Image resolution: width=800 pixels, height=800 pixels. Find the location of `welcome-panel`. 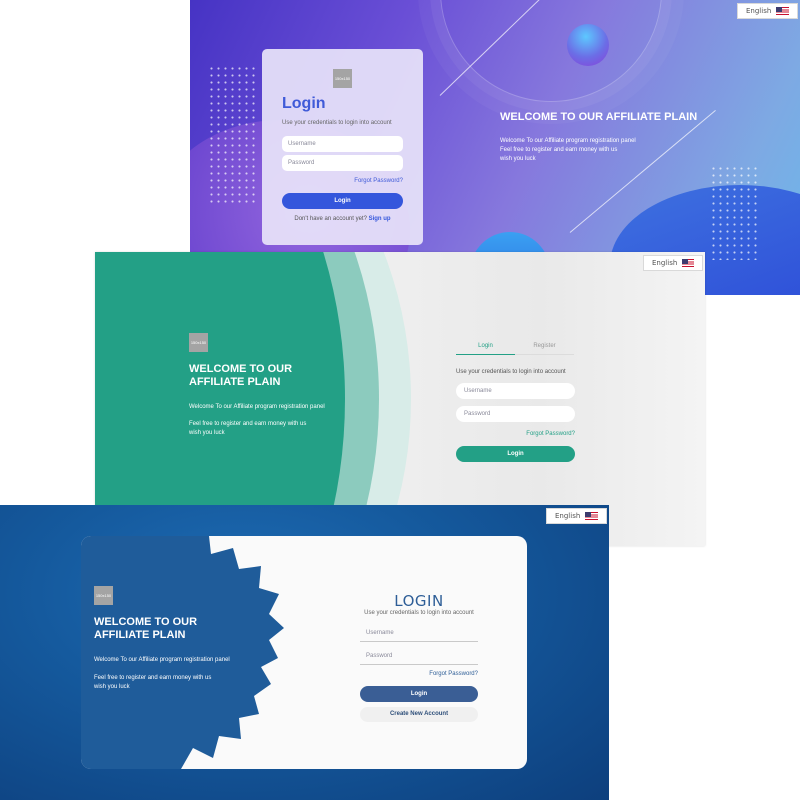

welcome-panel is located at coordinates (220, 399).